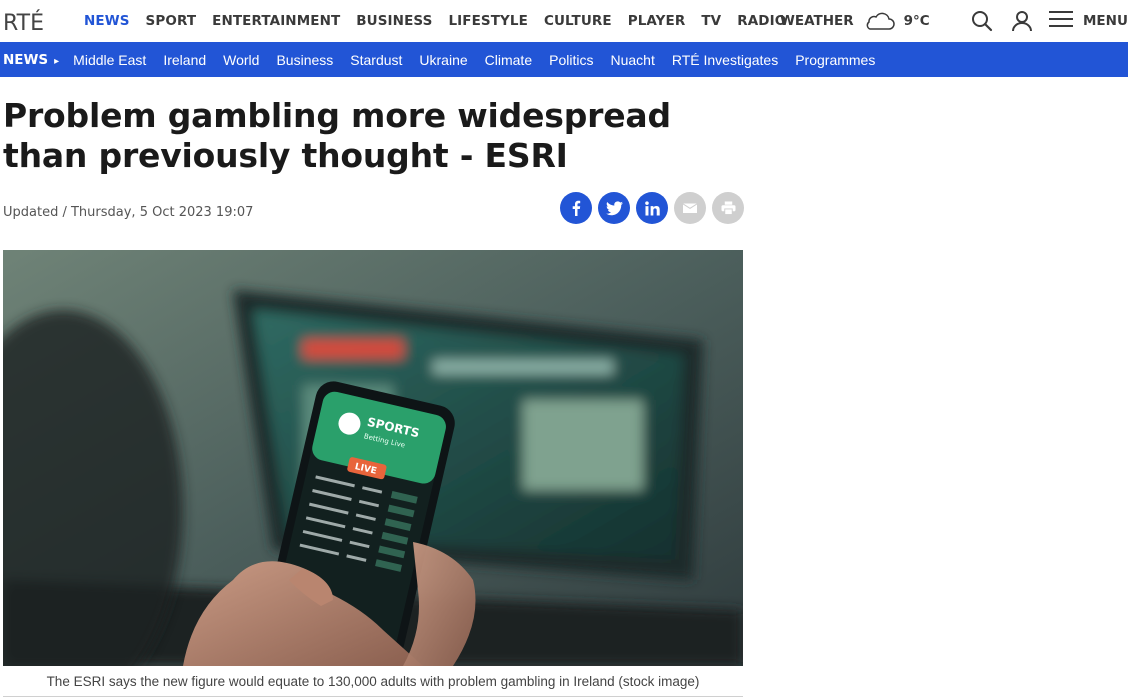  What do you see at coordinates (276, 21) in the screenshot?
I see `nav-entertainment: ENTERTAINMENT` at bounding box center [276, 21].